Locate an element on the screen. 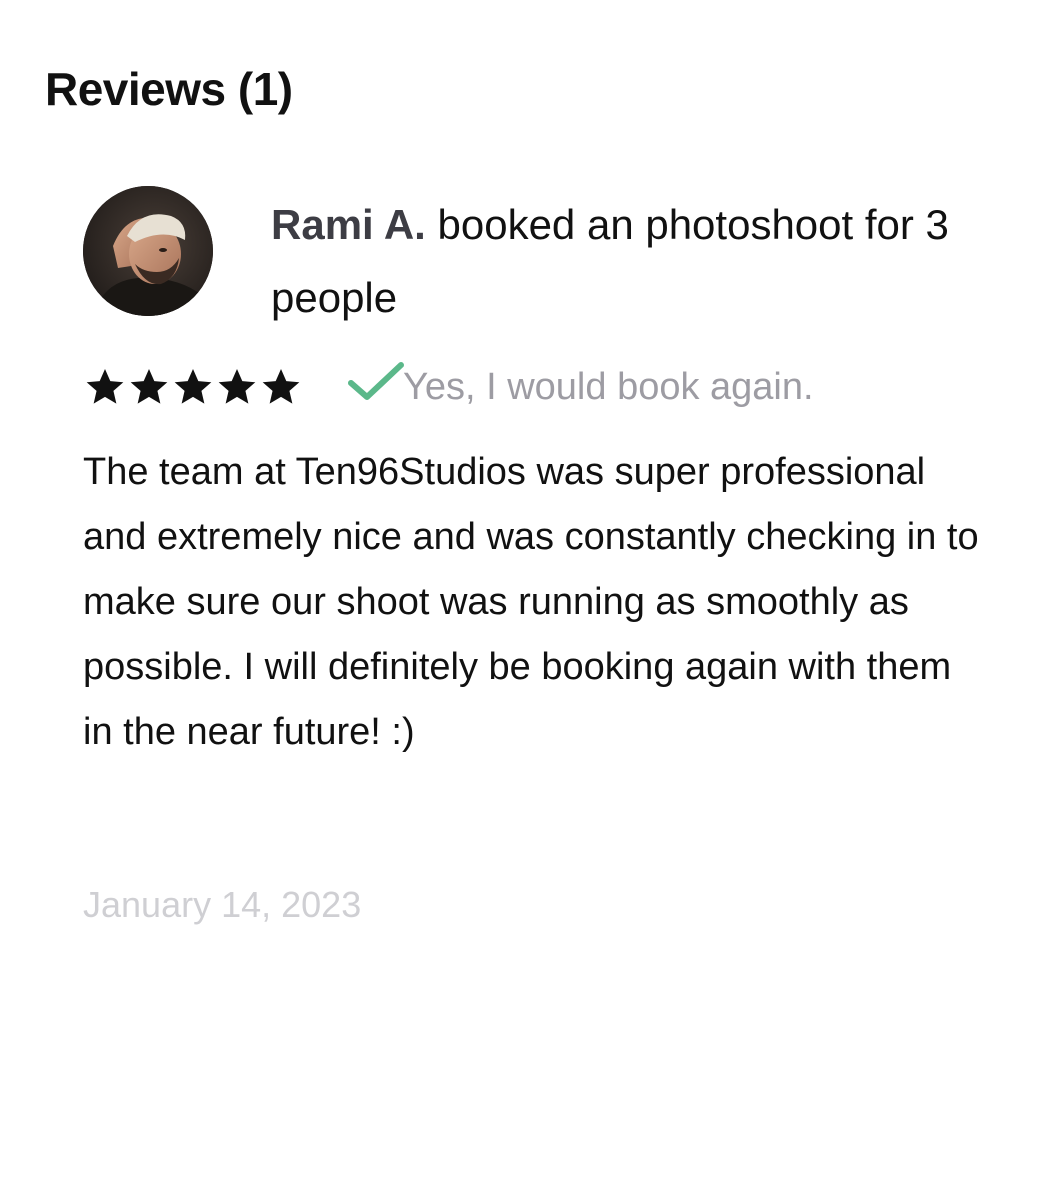 This screenshot has width=1051, height=1200. reviewer-avatar is located at coordinates (148, 251).